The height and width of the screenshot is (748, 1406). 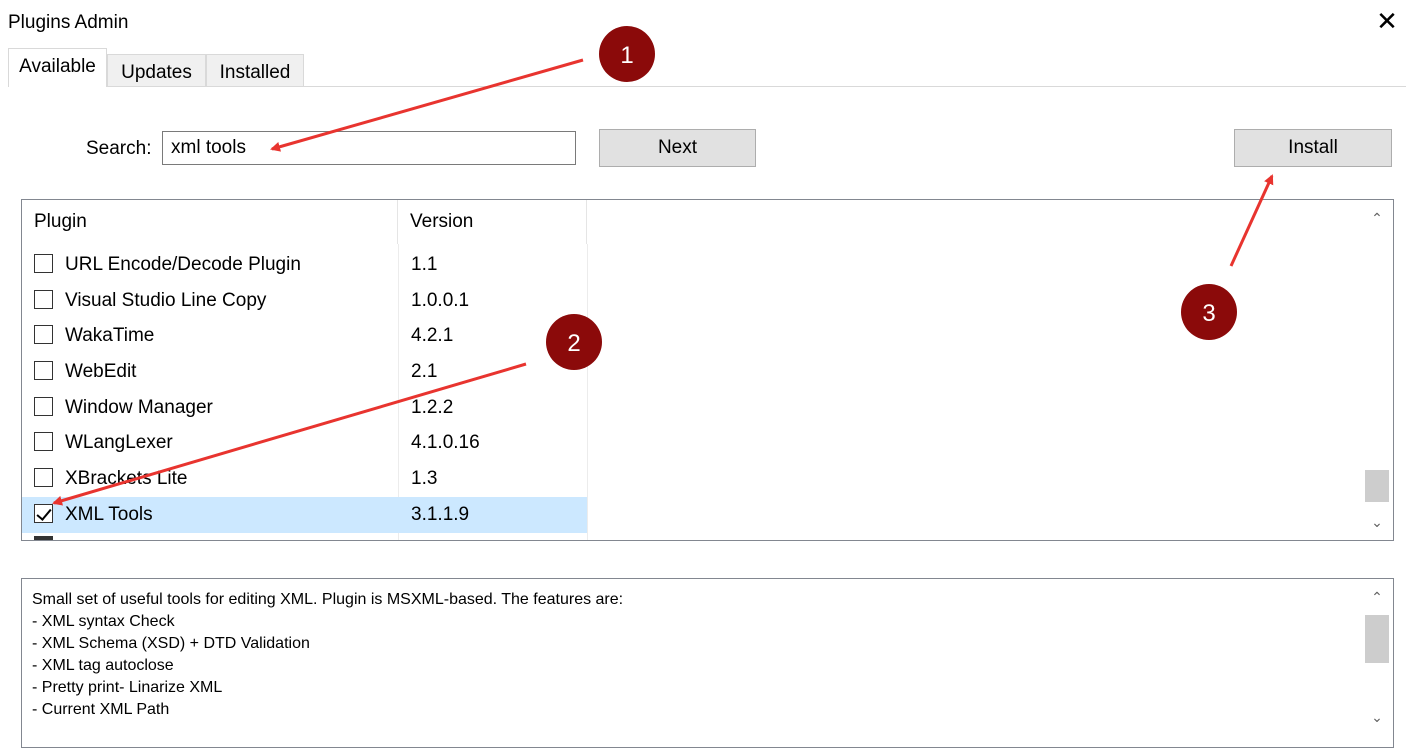 I want to click on plugin-row: XBrackets Lite 1.3, so click(x=304, y=479).